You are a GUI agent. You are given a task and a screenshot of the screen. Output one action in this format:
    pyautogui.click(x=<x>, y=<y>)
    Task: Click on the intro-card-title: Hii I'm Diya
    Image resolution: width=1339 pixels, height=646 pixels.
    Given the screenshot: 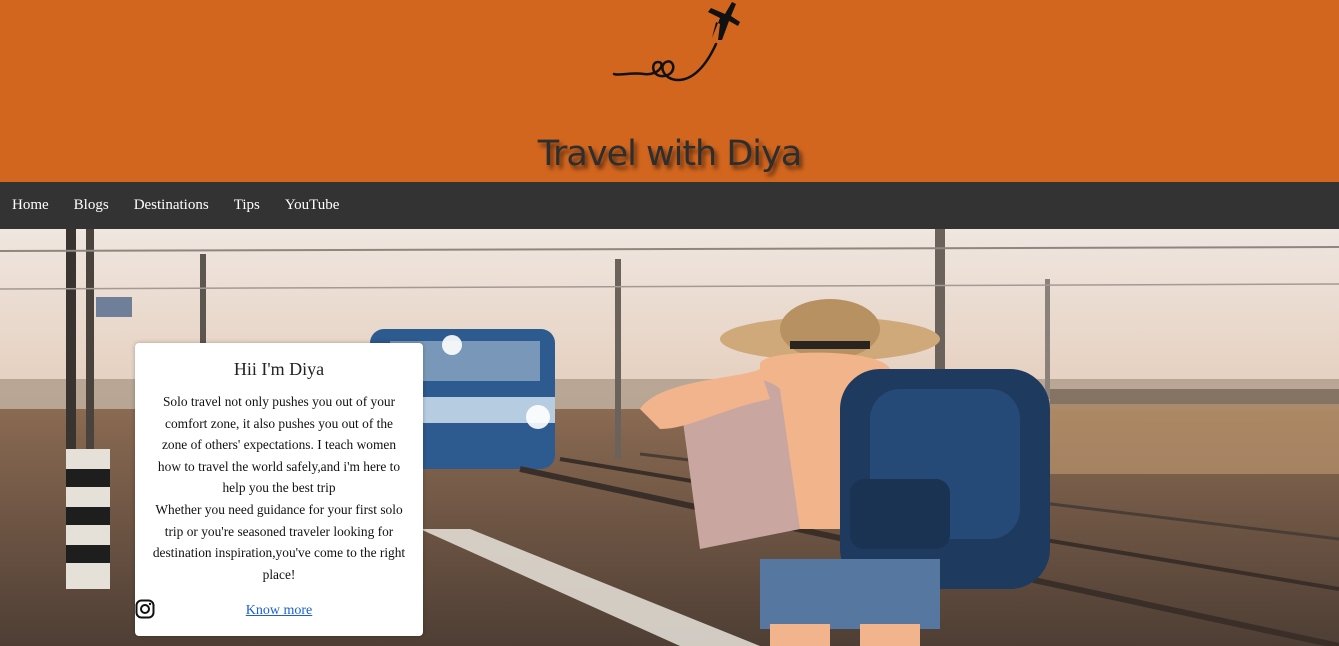 What is the action you would take?
    pyautogui.click(x=279, y=369)
    